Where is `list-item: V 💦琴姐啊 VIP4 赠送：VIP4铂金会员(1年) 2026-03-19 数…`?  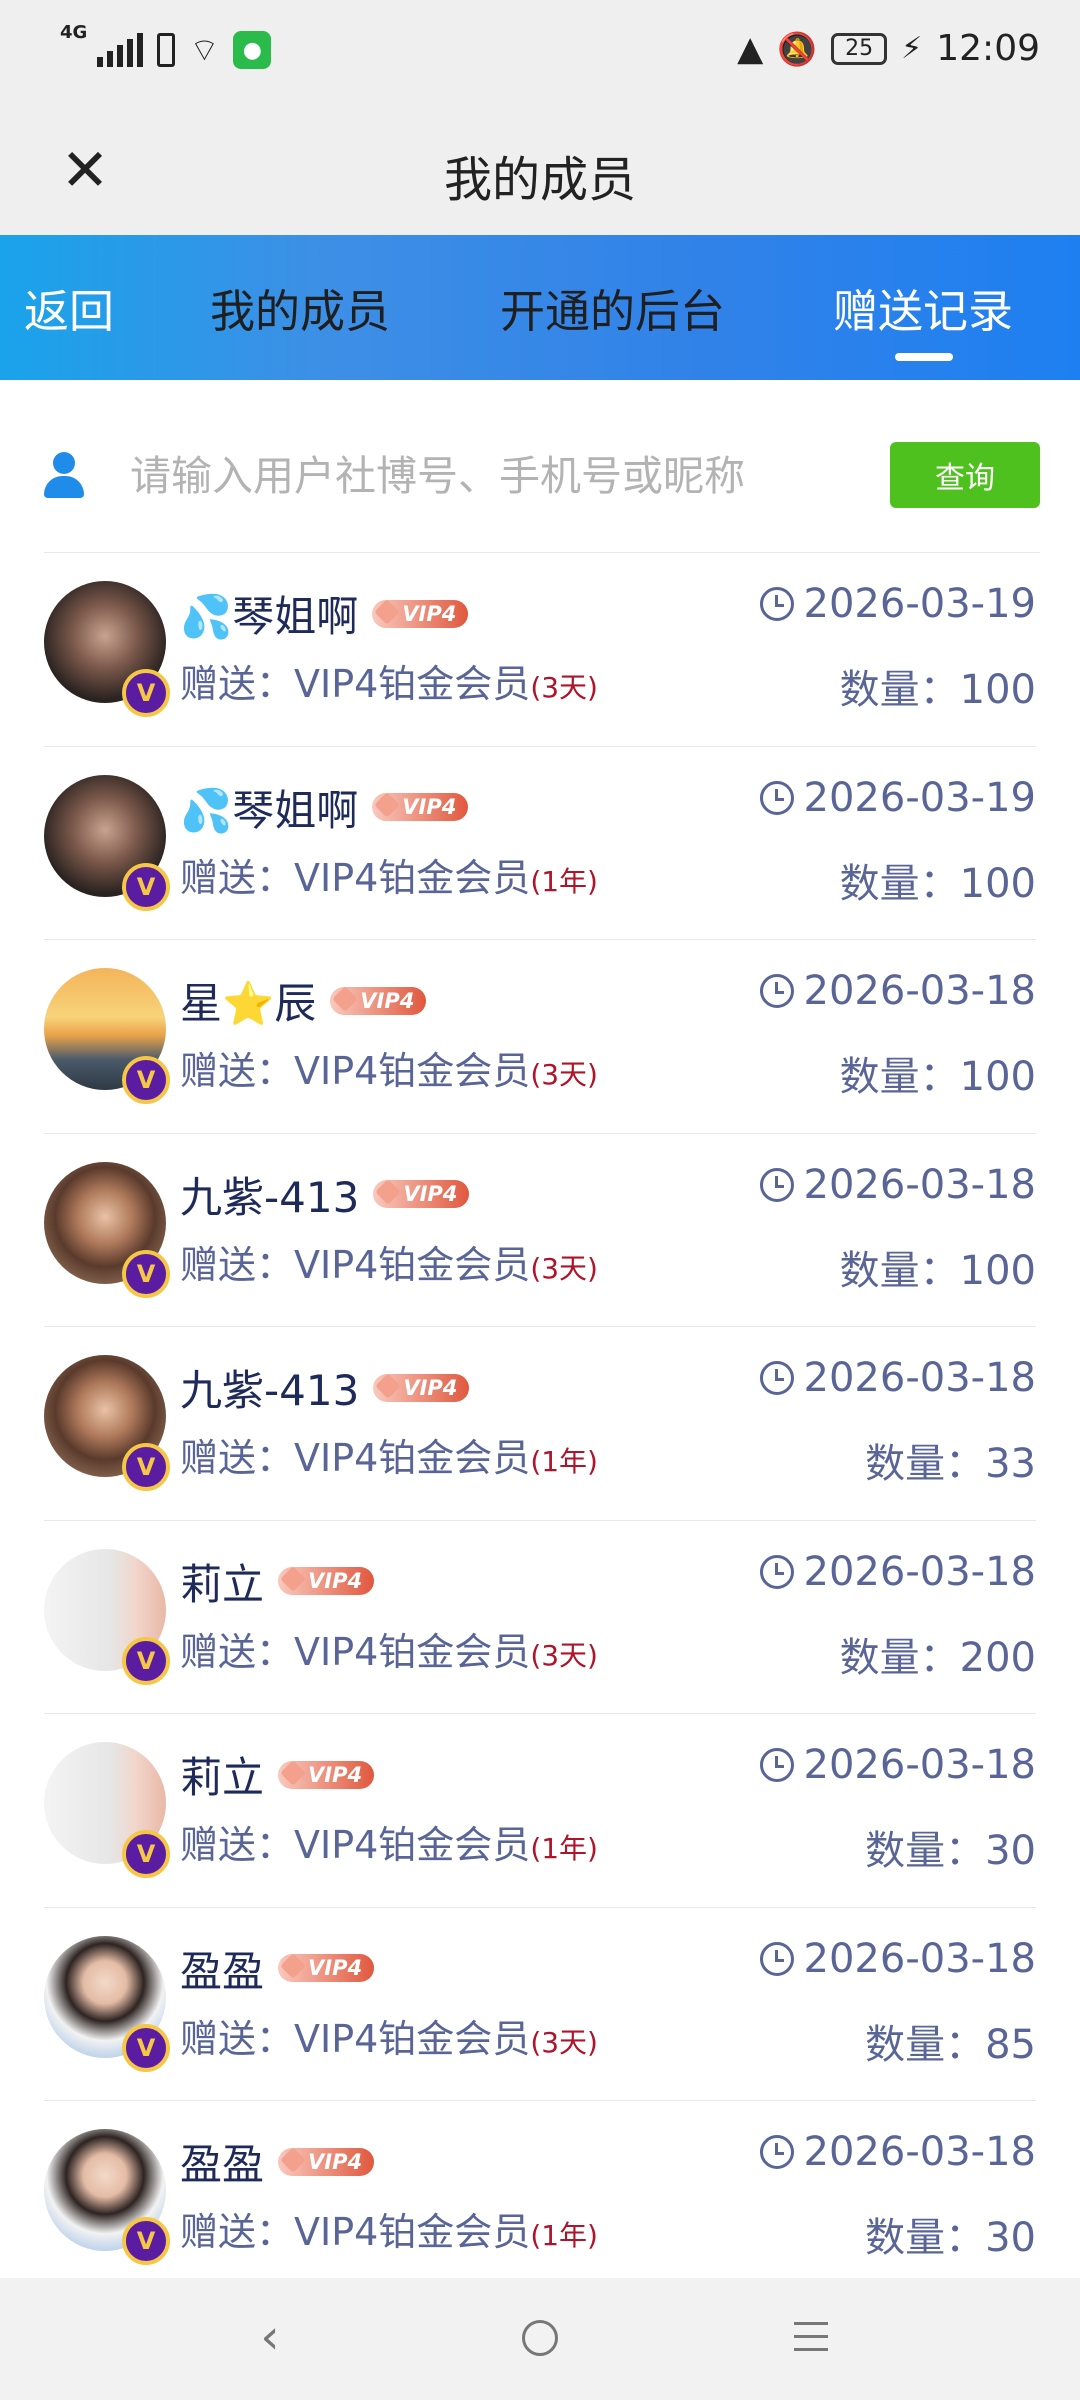 list-item: V 💦琴姐啊 VIP4 赠送：VIP4铂金会员(1年) 2026-03-19 数… is located at coordinates (540, 843).